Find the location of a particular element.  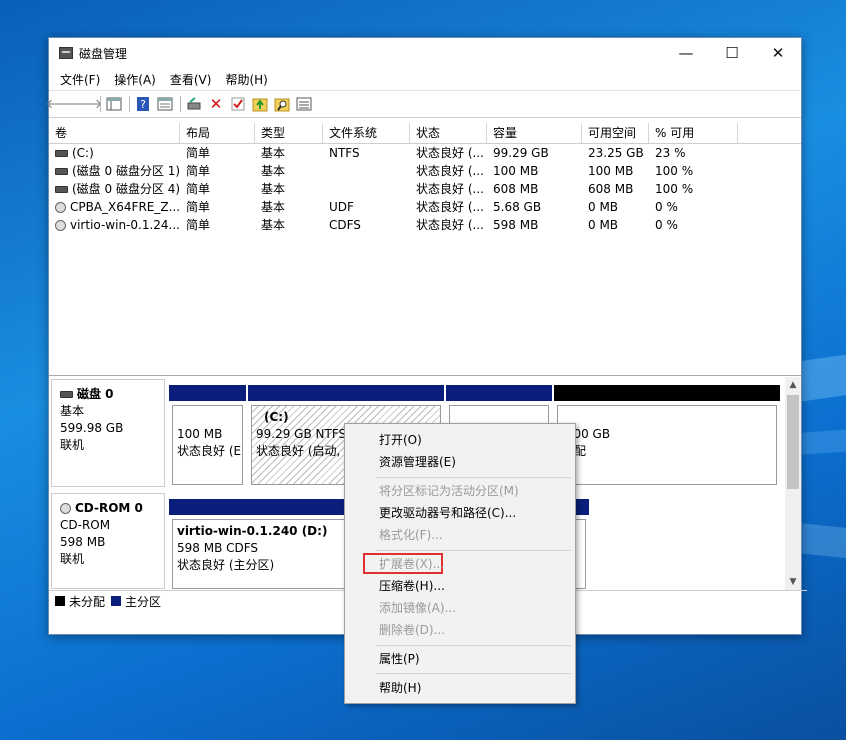

column-header-free-space: 可用空间 is located at coordinates (615, 133).